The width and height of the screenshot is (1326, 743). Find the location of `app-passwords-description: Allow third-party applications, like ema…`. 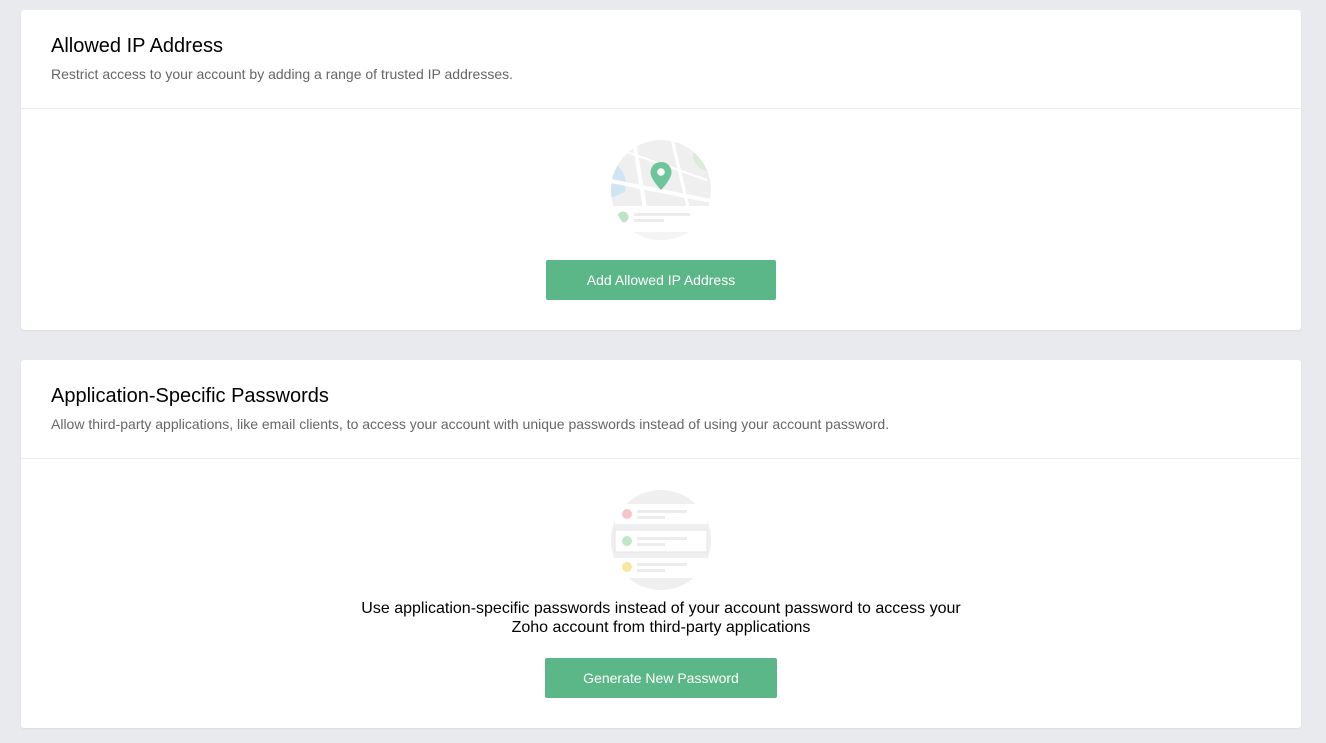

app-passwords-description: Allow third-party applications, like ema… is located at coordinates (470, 424).